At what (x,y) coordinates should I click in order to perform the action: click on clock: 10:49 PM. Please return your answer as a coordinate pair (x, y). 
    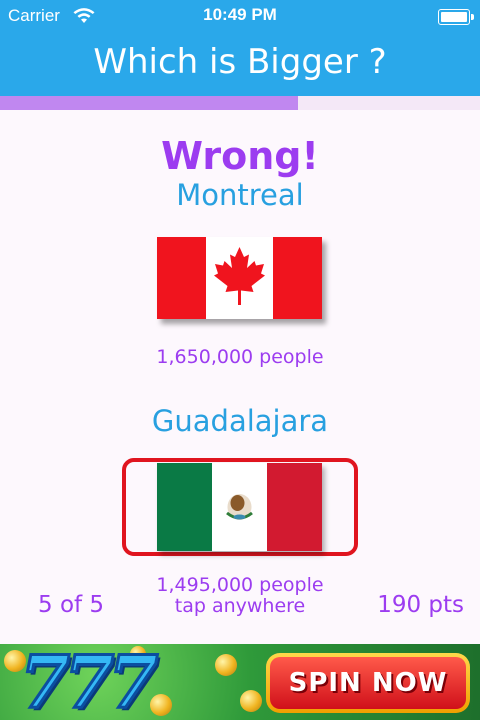
    Looking at the image, I should click on (240, 14).